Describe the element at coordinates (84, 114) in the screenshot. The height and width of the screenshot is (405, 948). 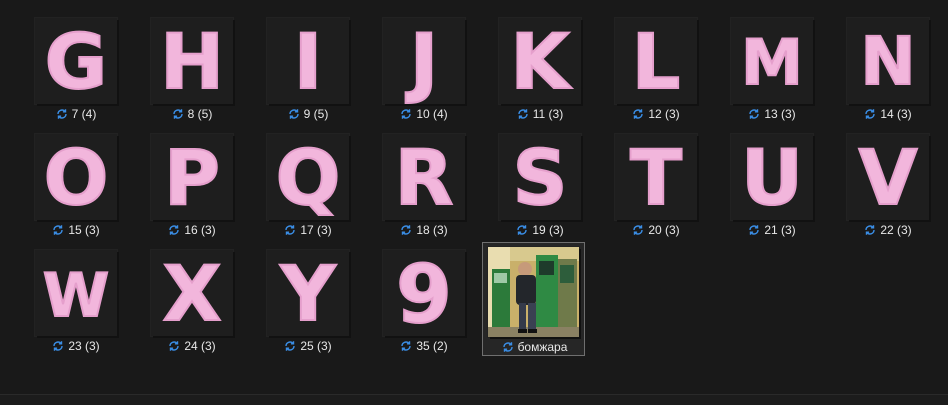
I see `file-name: 7 (4)` at that location.